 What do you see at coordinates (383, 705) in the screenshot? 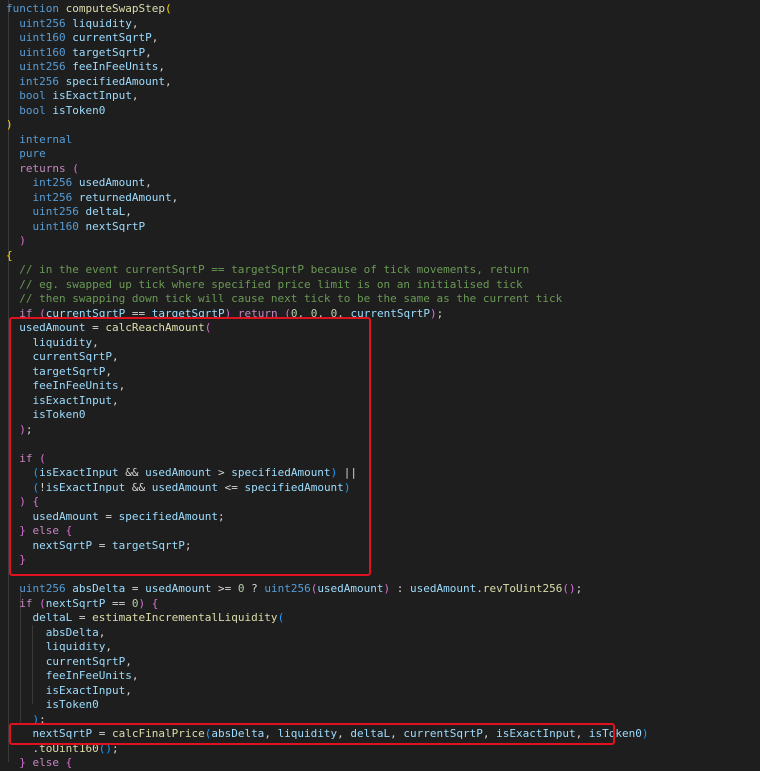
I see `code-line: isToken0` at bounding box center [383, 705].